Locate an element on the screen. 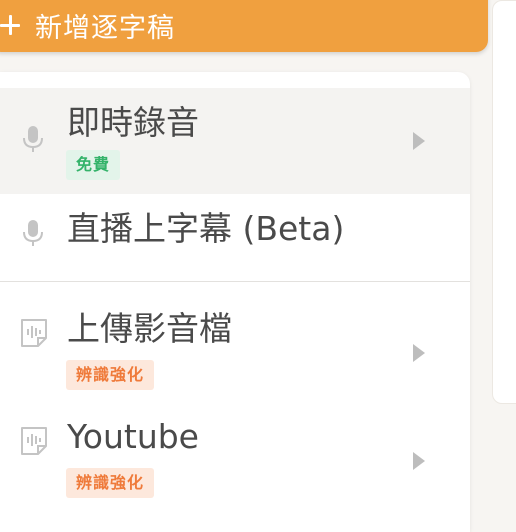 This screenshot has width=516, height=532. free-badge: 免費 is located at coordinates (93, 165).